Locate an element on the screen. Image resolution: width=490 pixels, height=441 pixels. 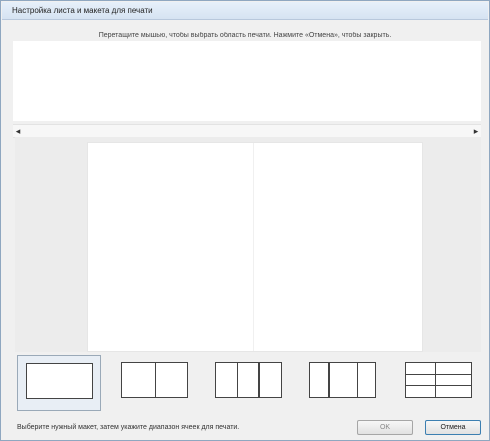
layout-option-two-by-three is located at coordinates (439, 383).